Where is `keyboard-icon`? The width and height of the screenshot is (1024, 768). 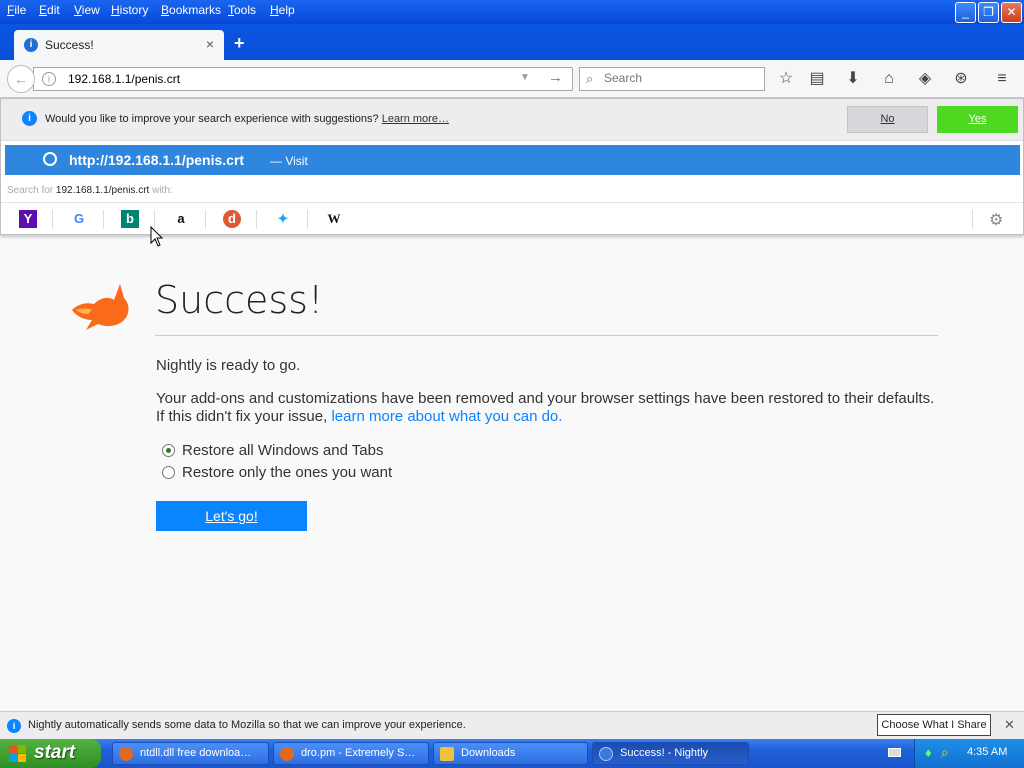
keyboard-icon is located at coordinates (894, 752).